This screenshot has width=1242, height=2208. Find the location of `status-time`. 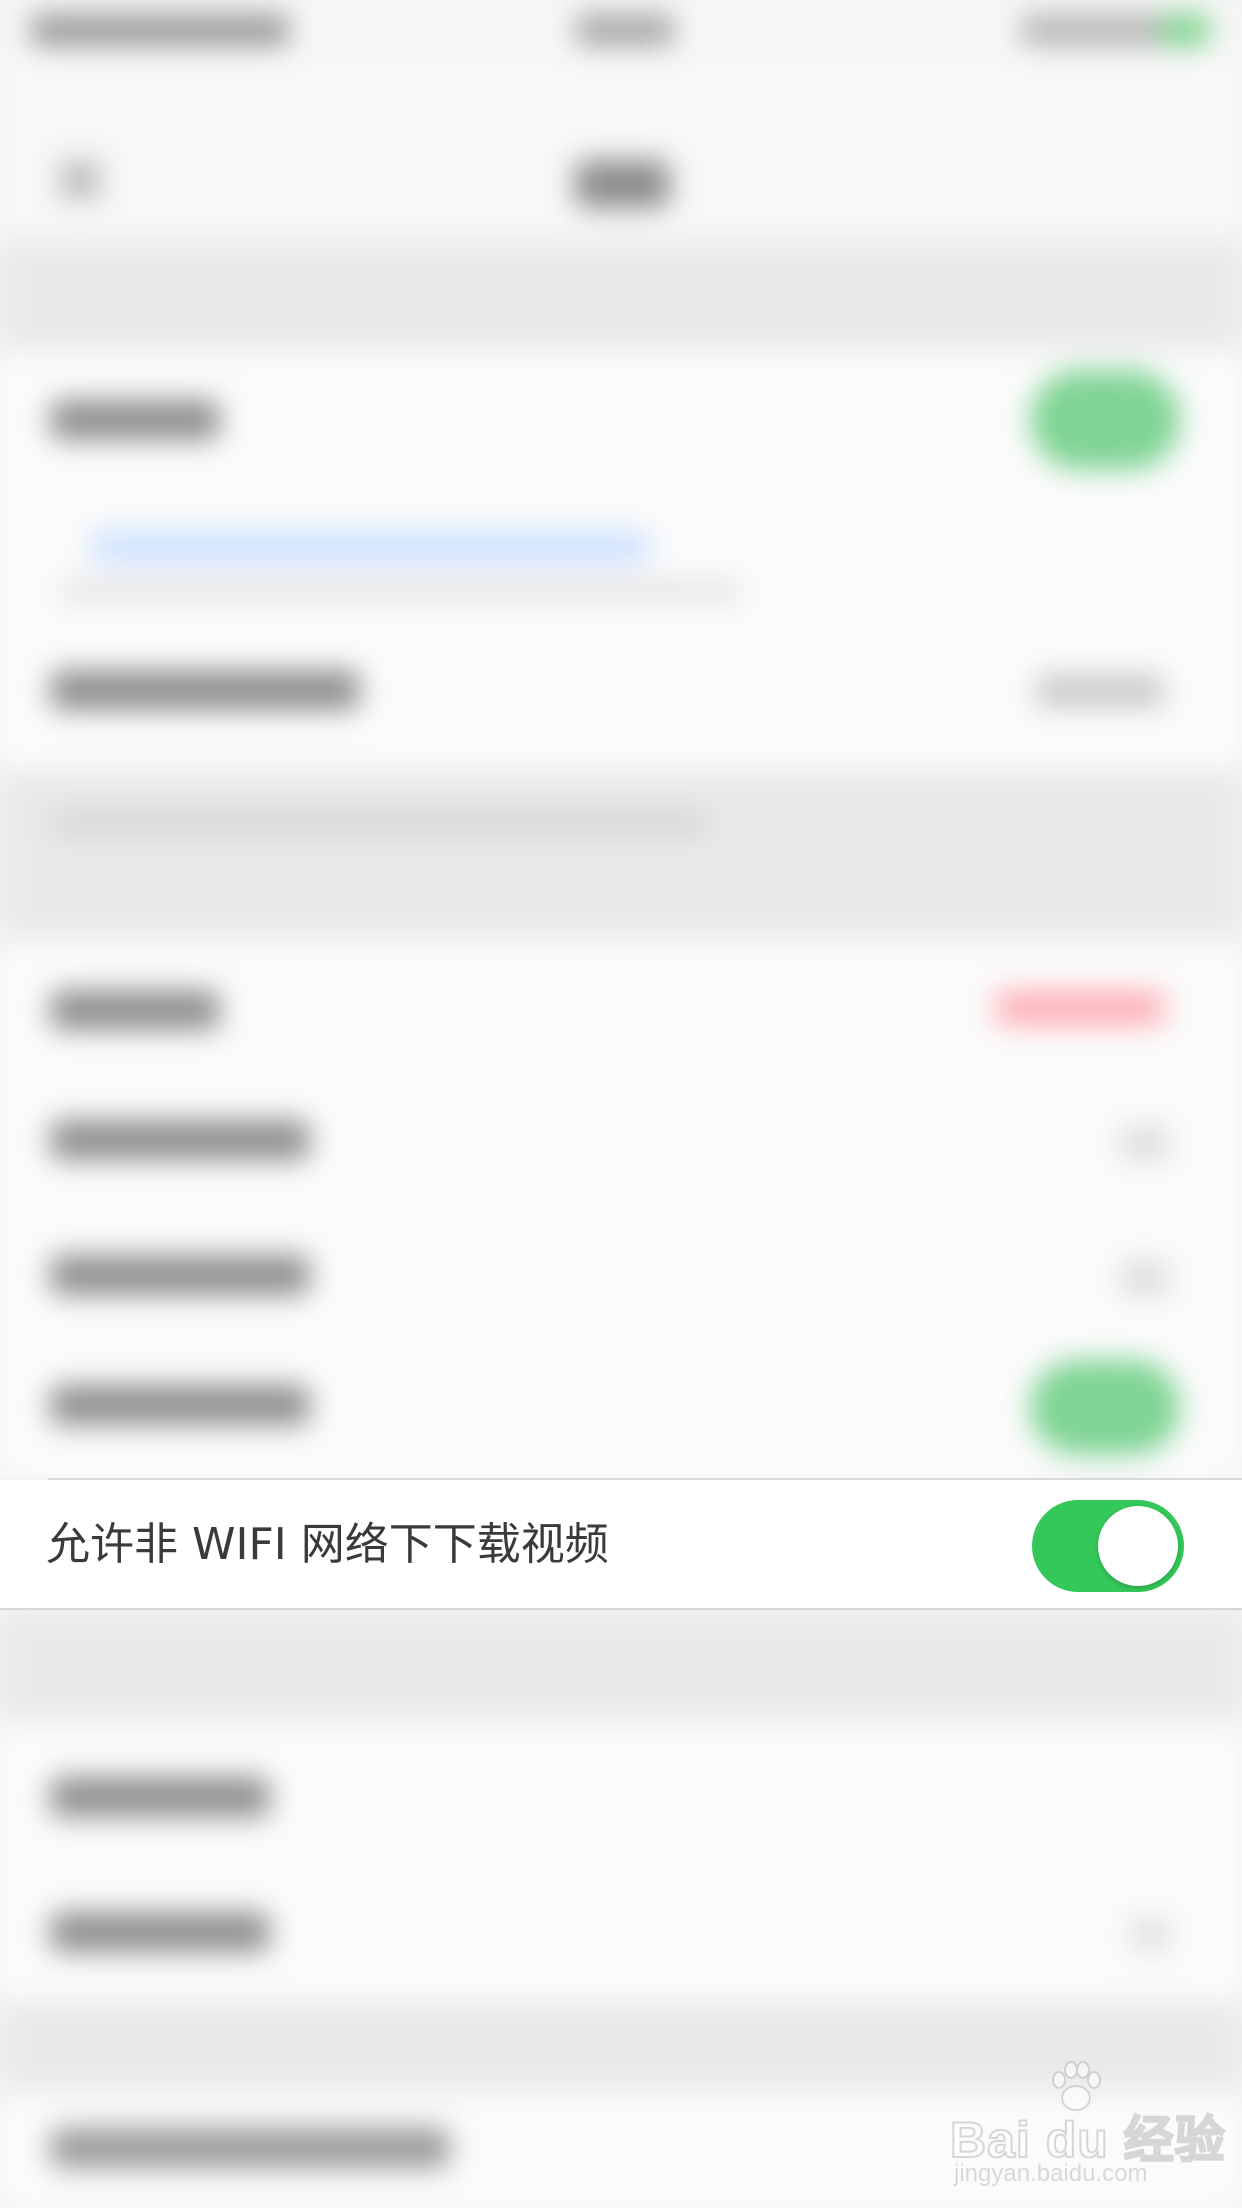

status-time is located at coordinates (625, 30).